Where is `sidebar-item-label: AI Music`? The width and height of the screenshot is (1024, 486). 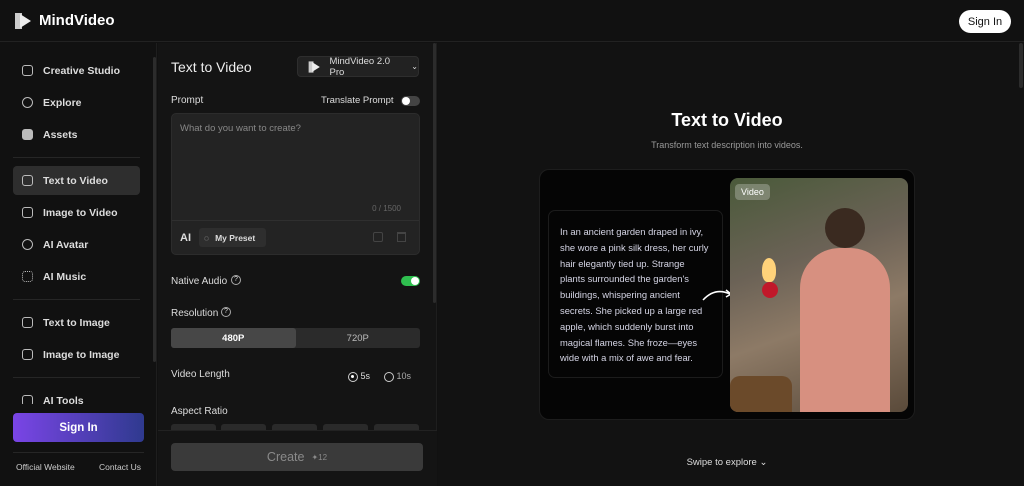 sidebar-item-label: AI Music is located at coordinates (65, 276).